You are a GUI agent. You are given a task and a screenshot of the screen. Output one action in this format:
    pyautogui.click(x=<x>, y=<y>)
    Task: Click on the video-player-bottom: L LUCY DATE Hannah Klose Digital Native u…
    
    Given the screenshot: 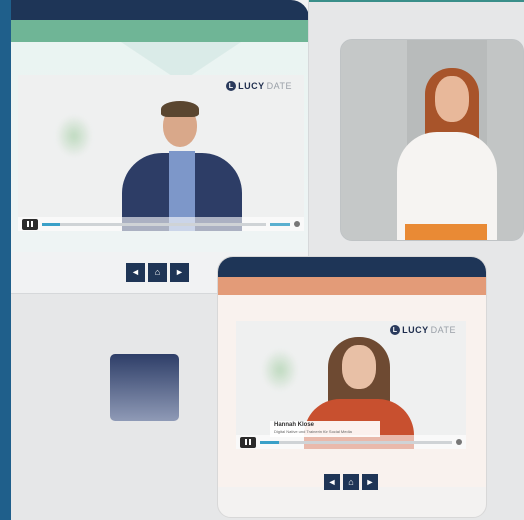 What is the action you would take?
    pyautogui.click(x=351, y=385)
    